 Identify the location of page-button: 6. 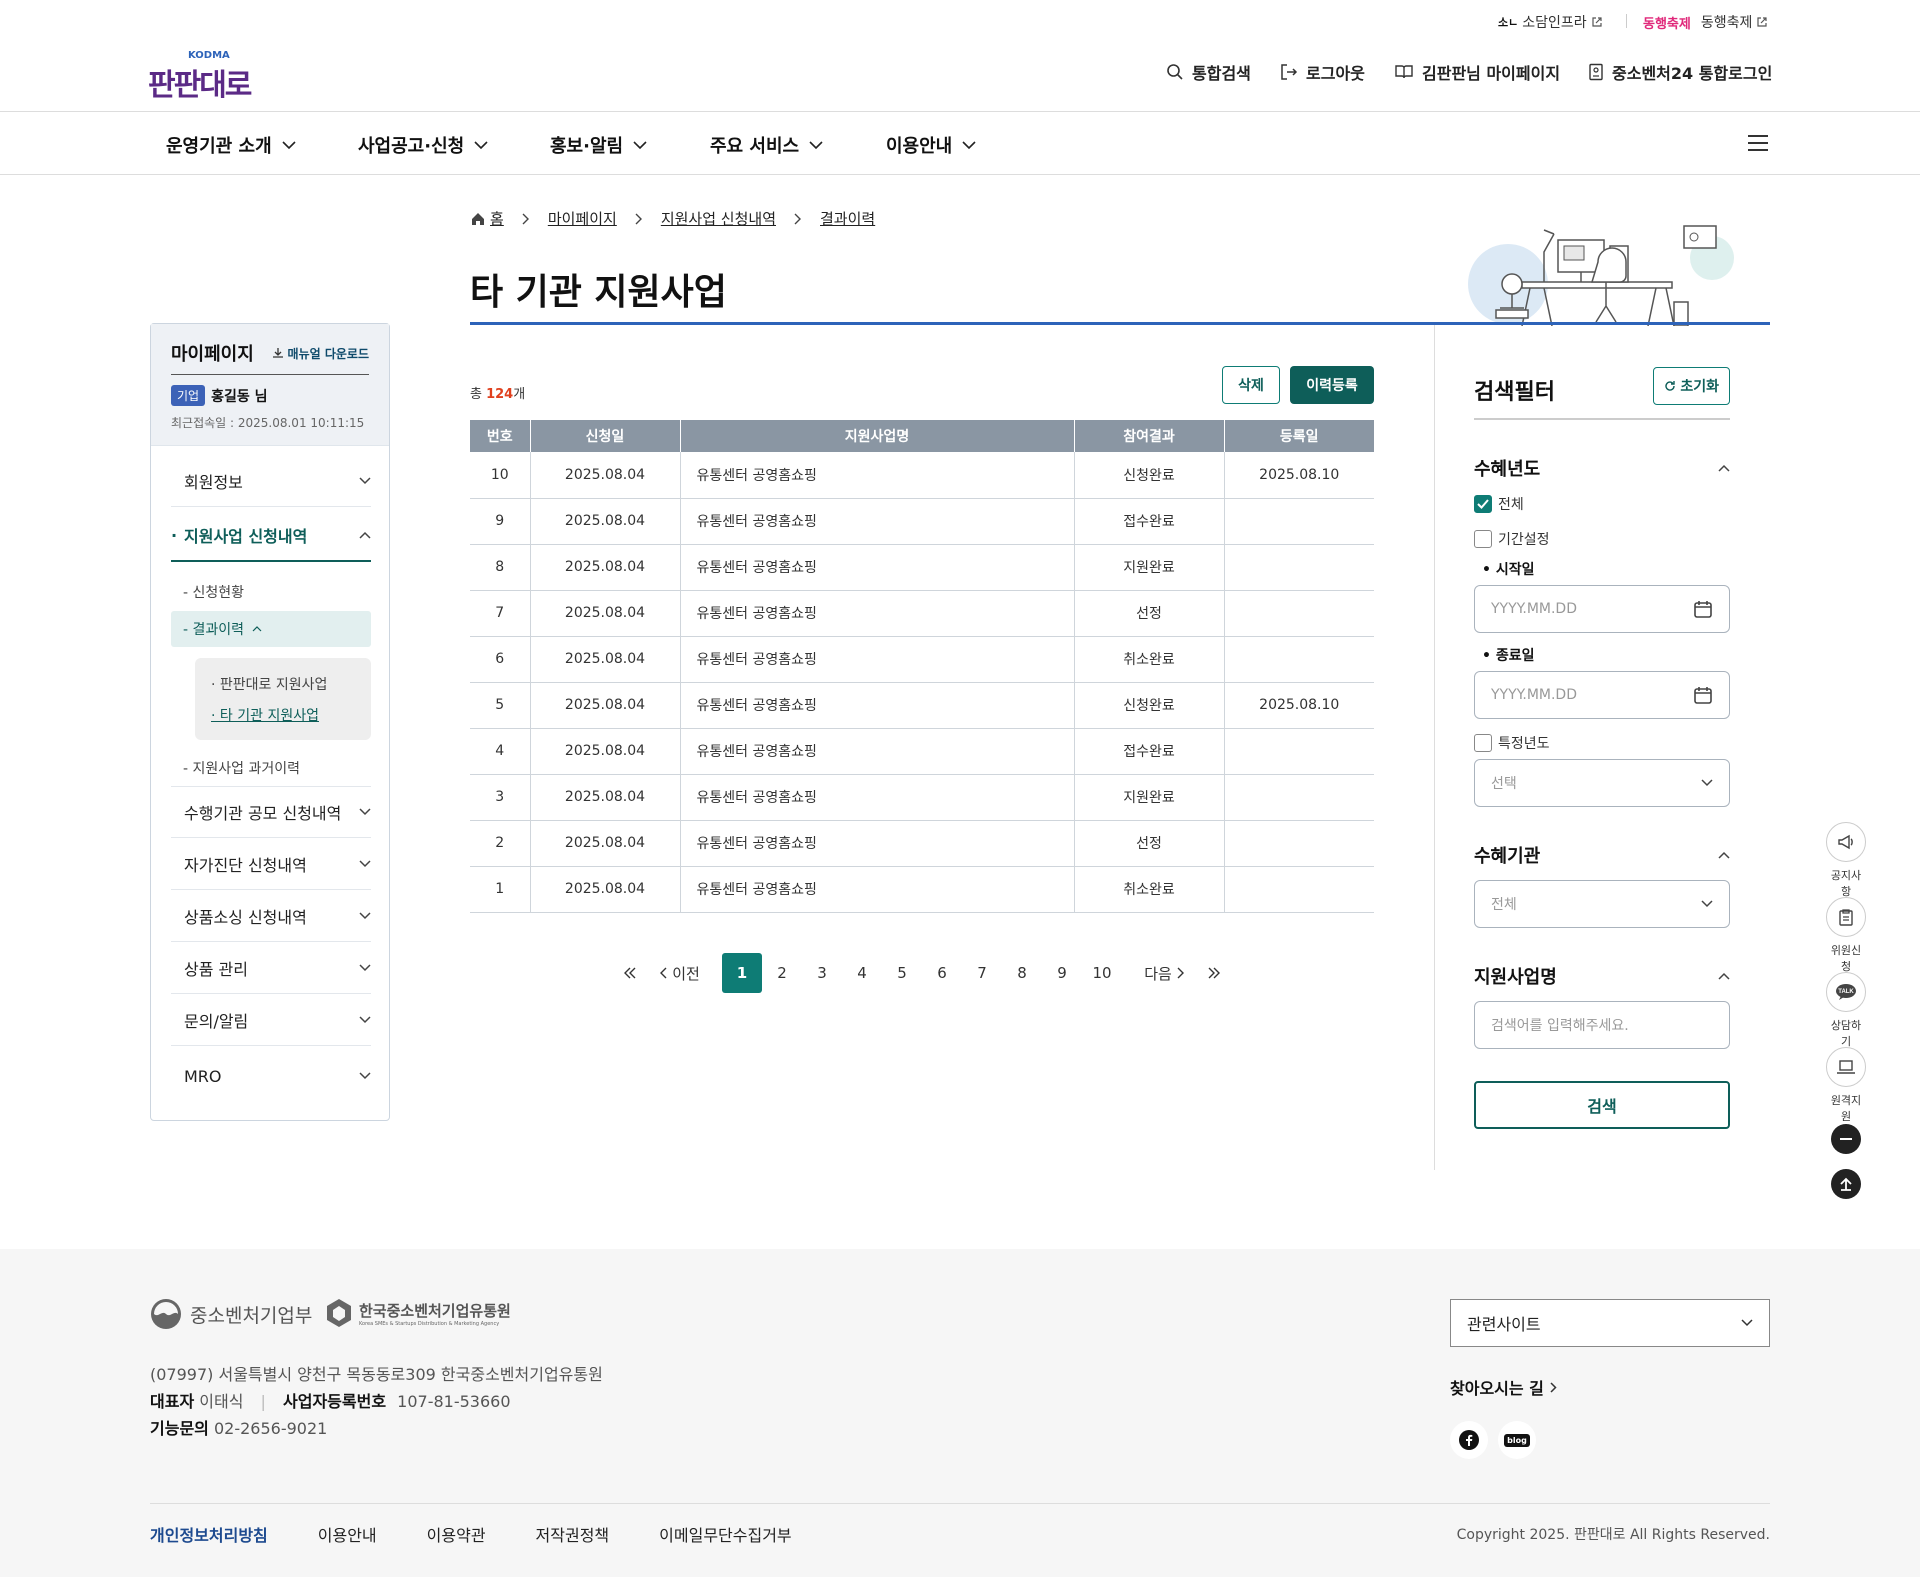
(942, 973).